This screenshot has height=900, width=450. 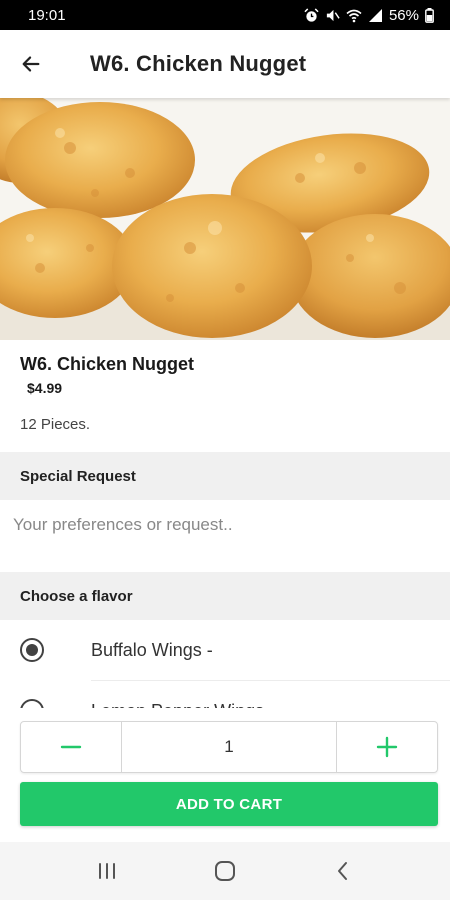 What do you see at coordinates (225, 536) in the screenshot?
I see `special-request-input` at bounding box center [225, 536].